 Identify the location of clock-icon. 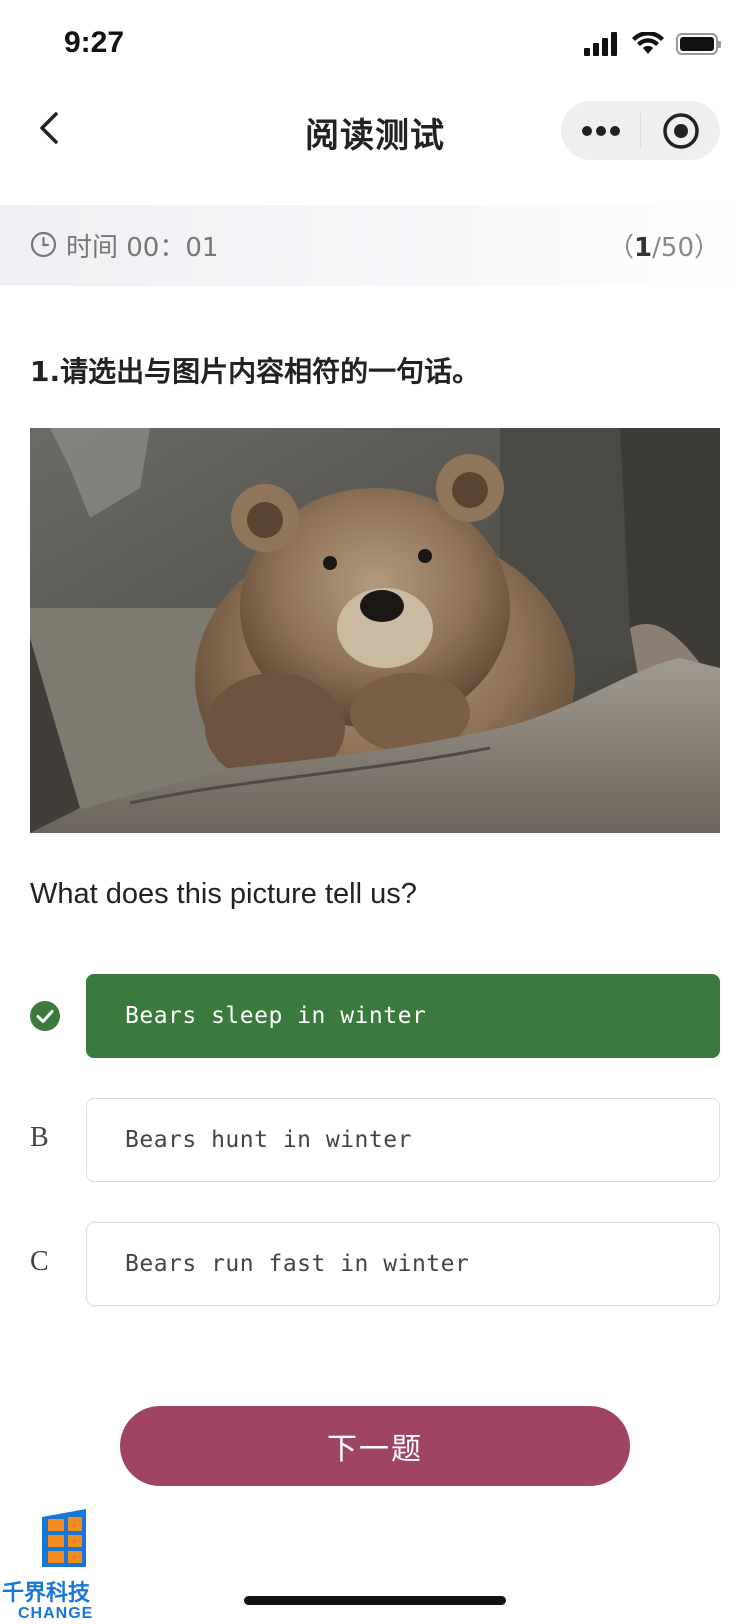
(43, 244).